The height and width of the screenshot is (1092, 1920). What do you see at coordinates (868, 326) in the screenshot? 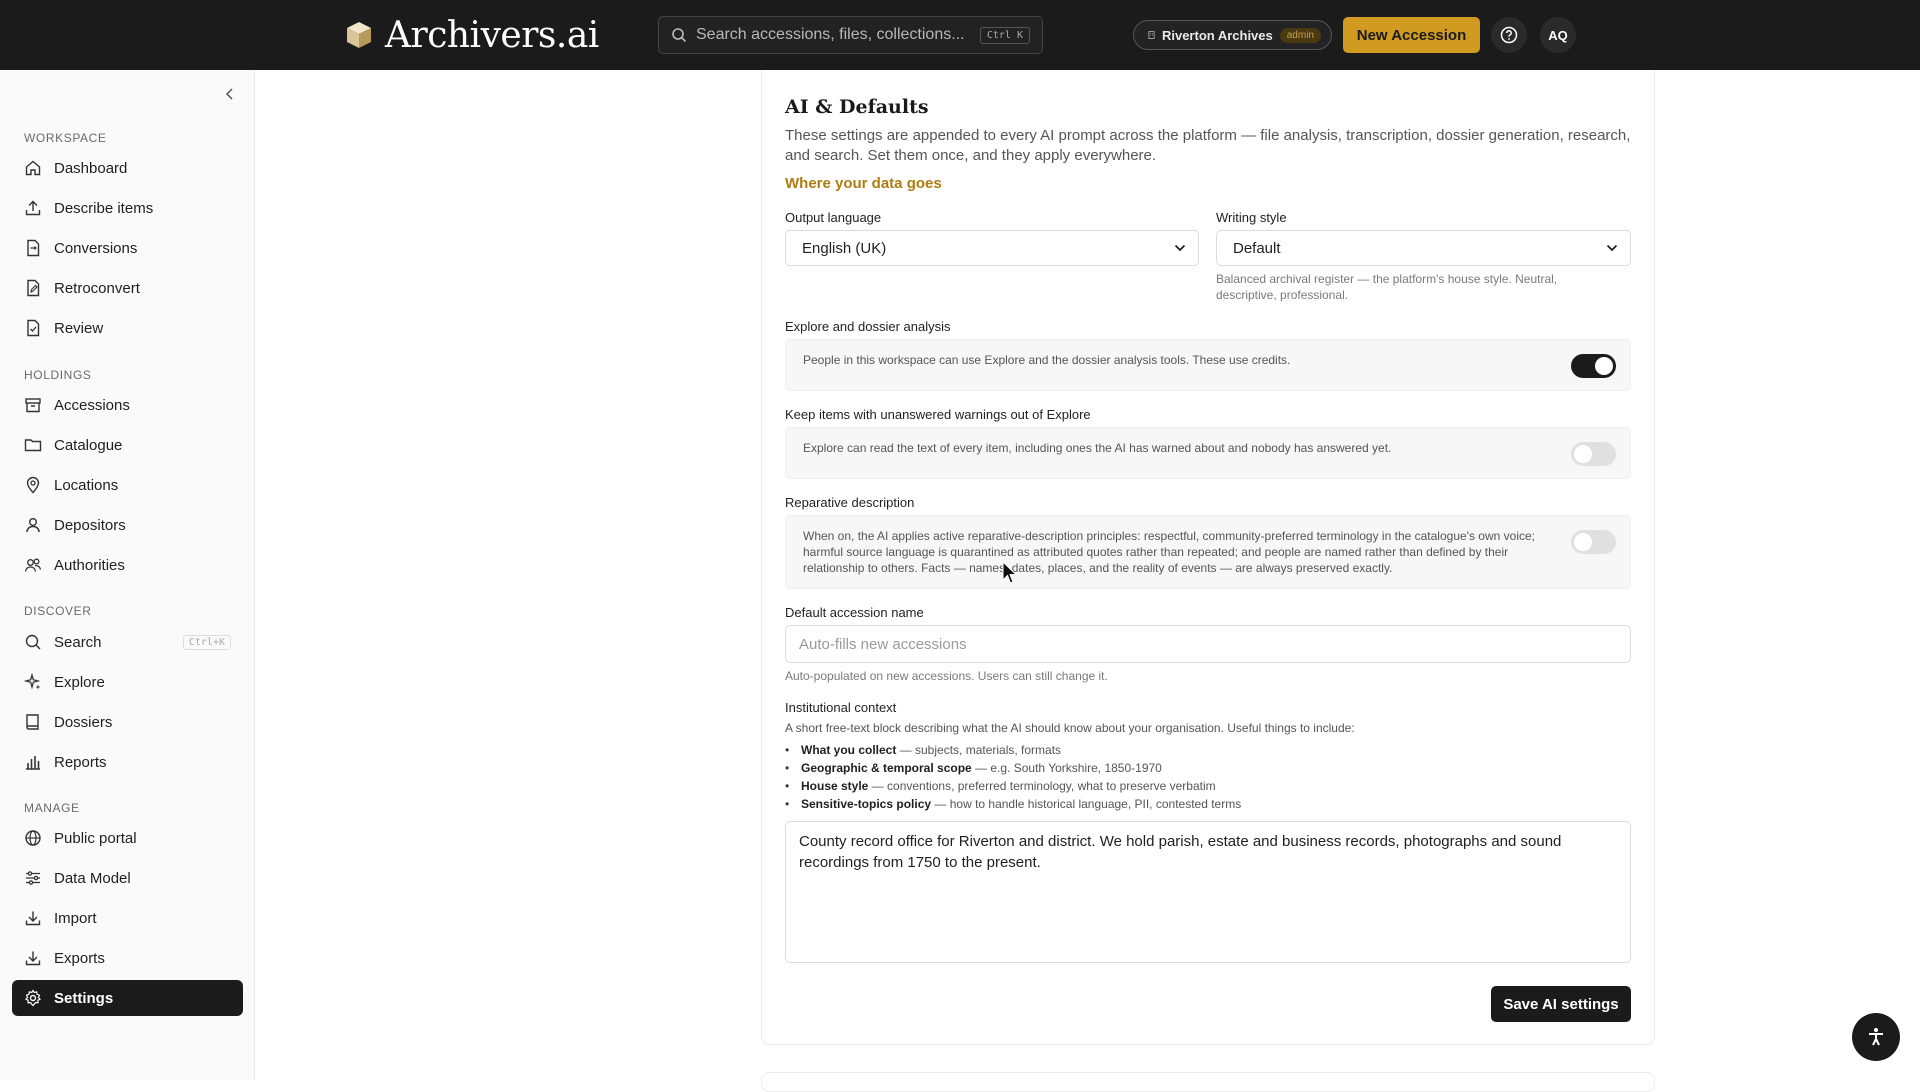
I see `explore-toggle-label: Explore and dossier analysis` at bounding box center [868, 326].